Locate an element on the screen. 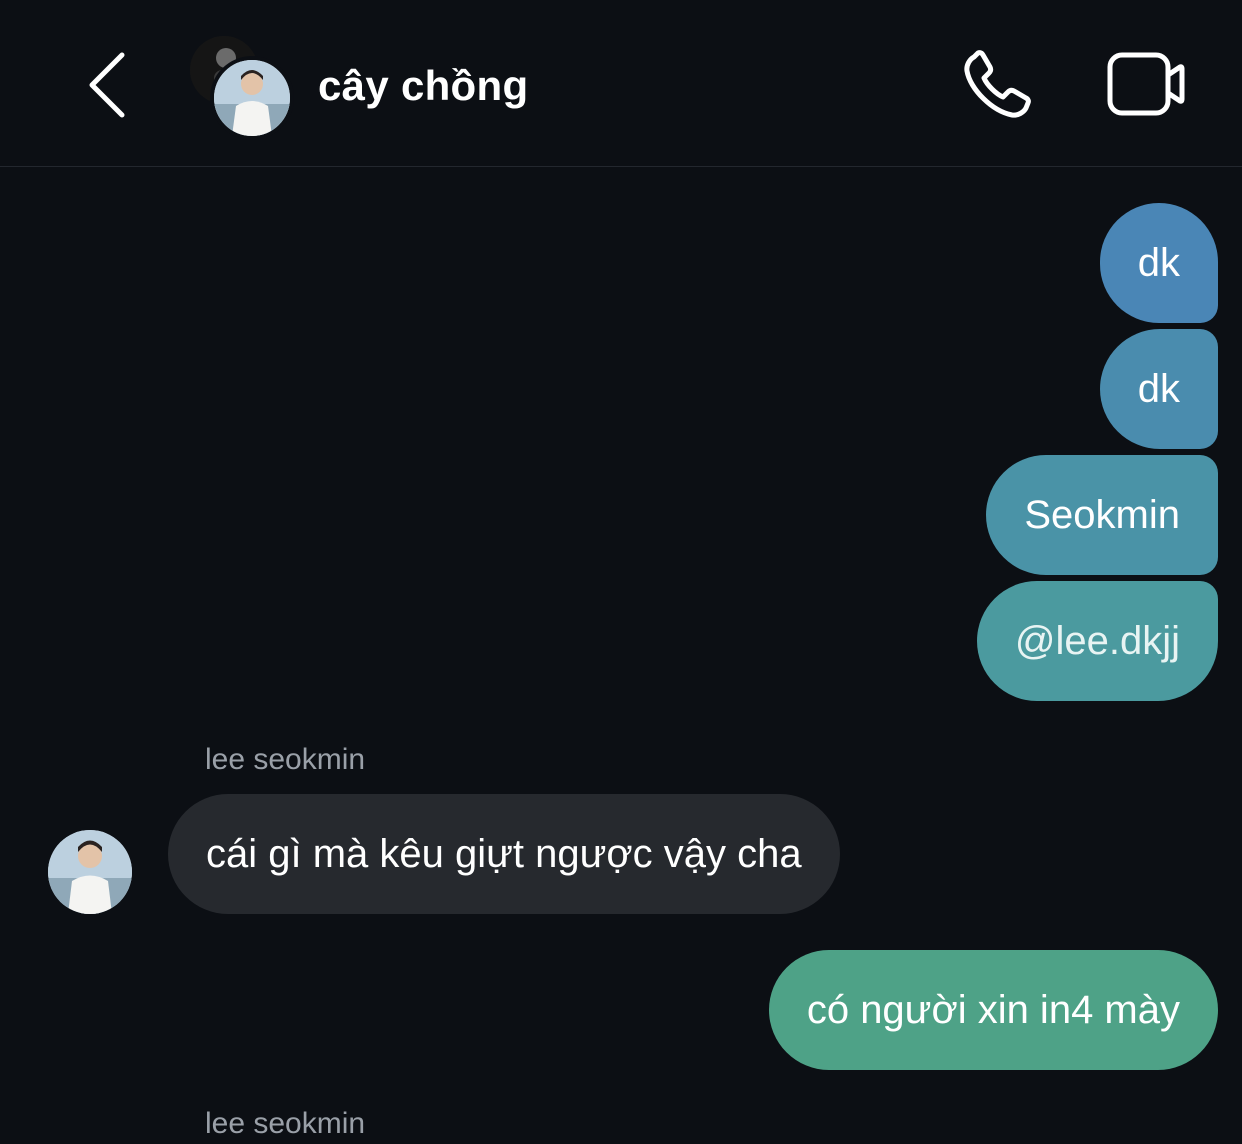  outgoing-message: Seokmin is located at coordinates (1102, 515).